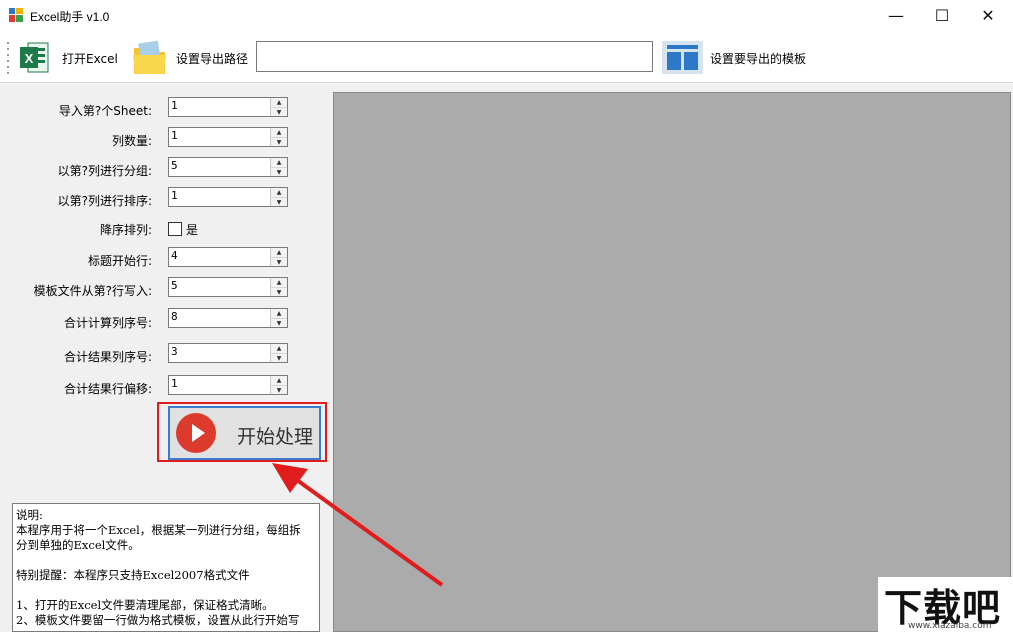  I want to click on group-column-label: 以第?列进行分组:, so click(104, 171).